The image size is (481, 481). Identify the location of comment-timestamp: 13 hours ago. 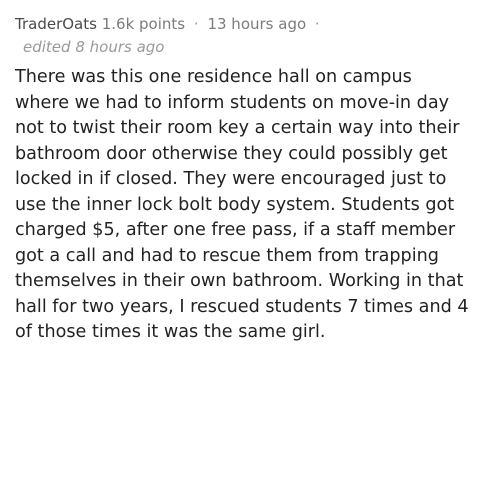
(256, 24).